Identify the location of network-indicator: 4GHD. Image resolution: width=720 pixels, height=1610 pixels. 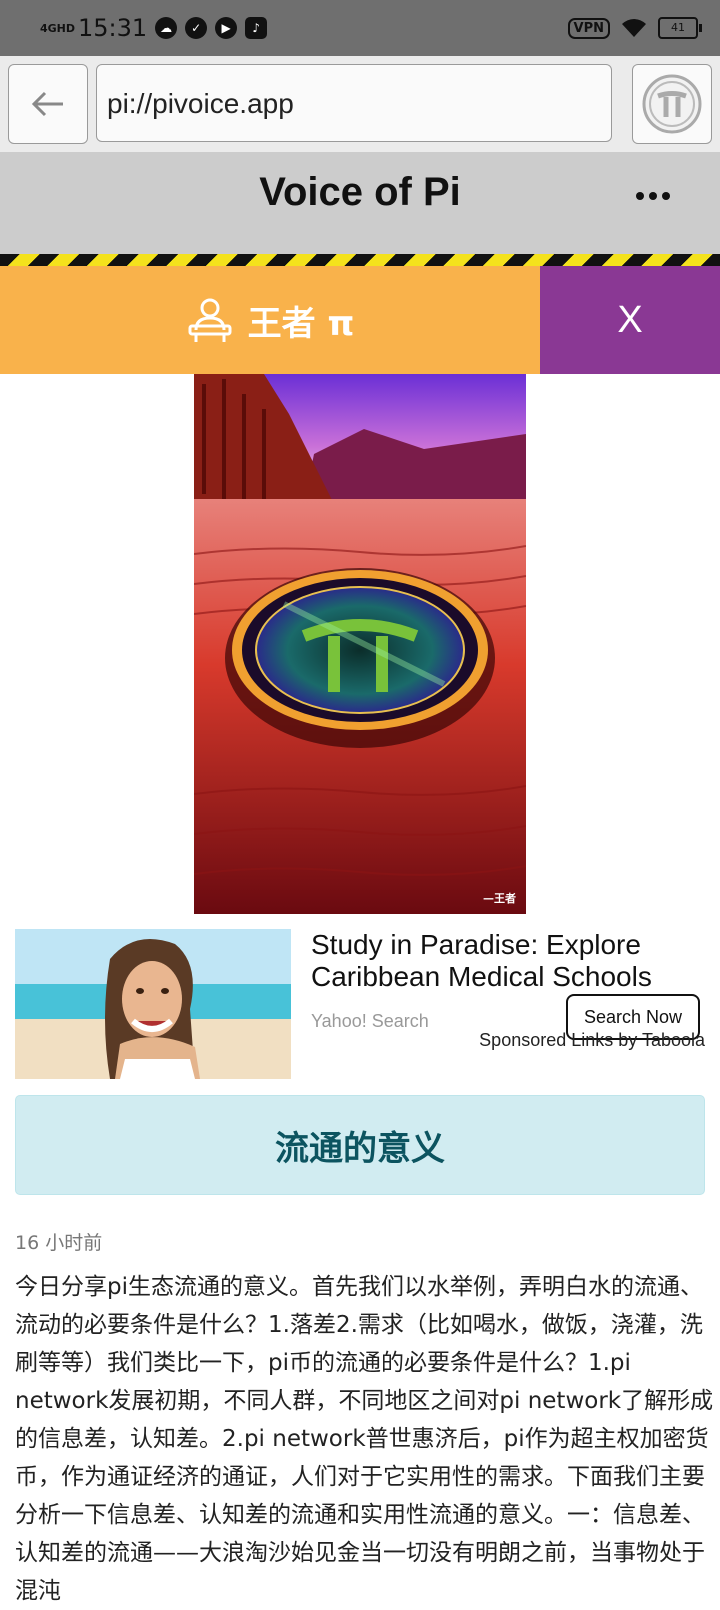
(58, 28).